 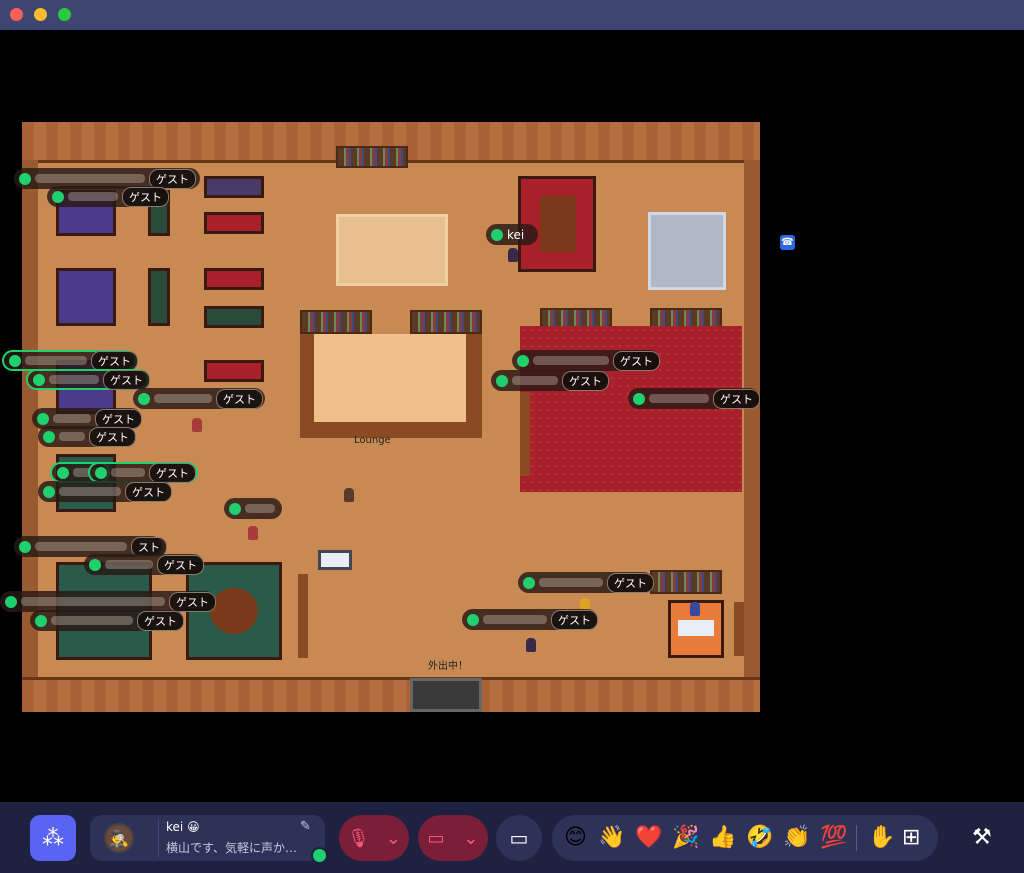 What do you see at coordinates (796, 838) in the screenshot?
I see `emoji-button: 👏` at bounding box center [796, 838].